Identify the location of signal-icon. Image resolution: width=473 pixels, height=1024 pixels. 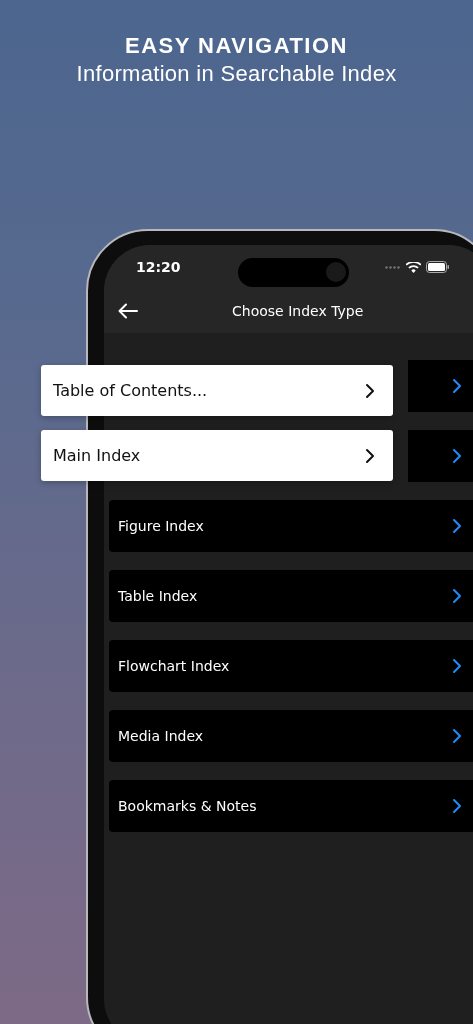
(393, 267).